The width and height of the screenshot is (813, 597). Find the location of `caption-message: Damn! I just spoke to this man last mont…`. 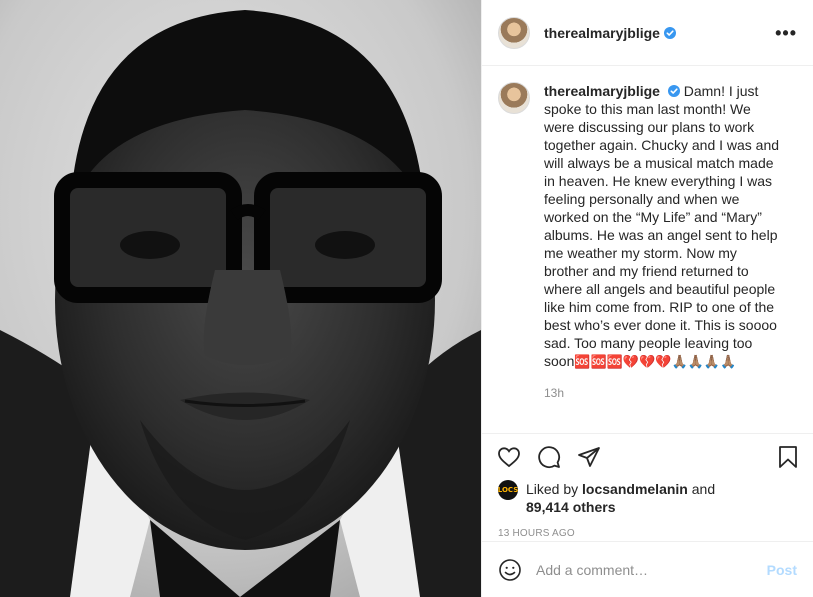

caption-message: Damn! I just spoke to this man last mont… is located at coordinates (662, 226).